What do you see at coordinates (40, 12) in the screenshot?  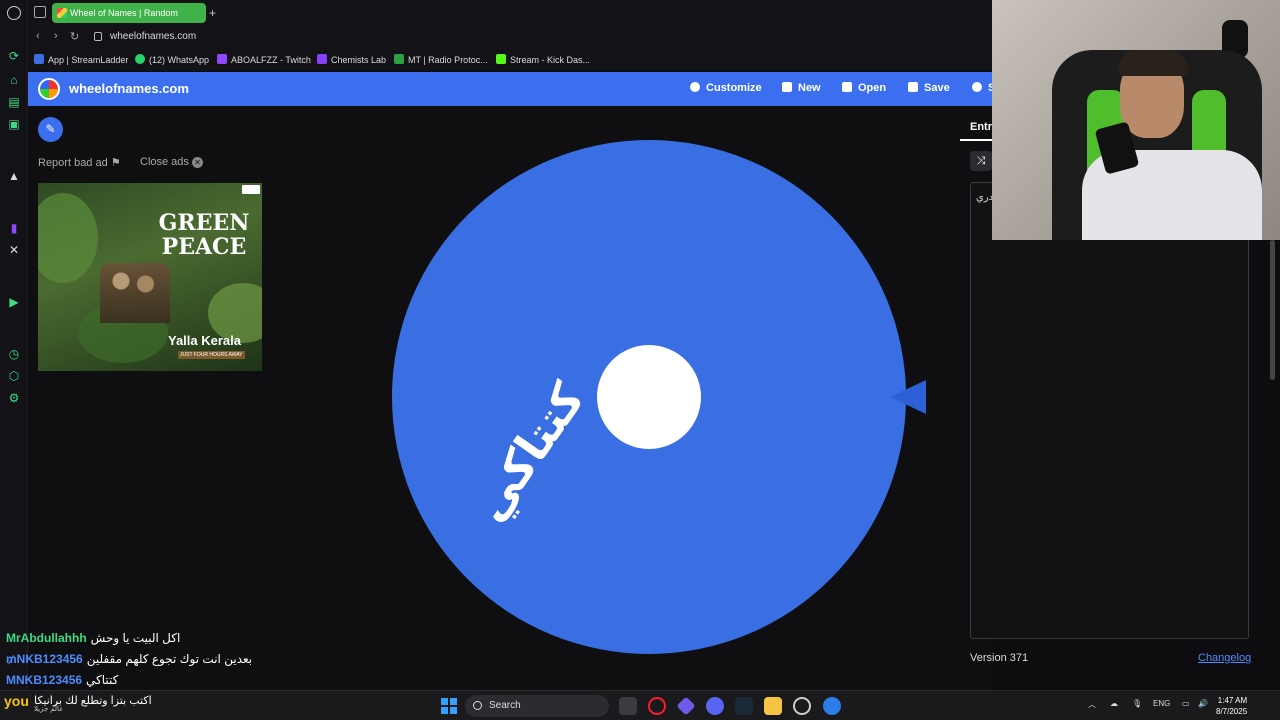 I see `tab-menu-icon` at bounding box center [40, 12].